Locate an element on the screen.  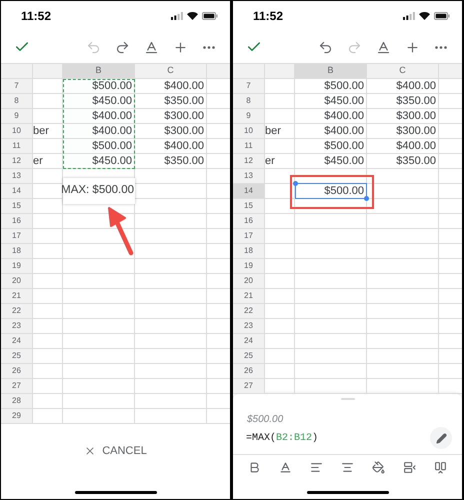
text-color-icon is located at coordinates (285, 467).